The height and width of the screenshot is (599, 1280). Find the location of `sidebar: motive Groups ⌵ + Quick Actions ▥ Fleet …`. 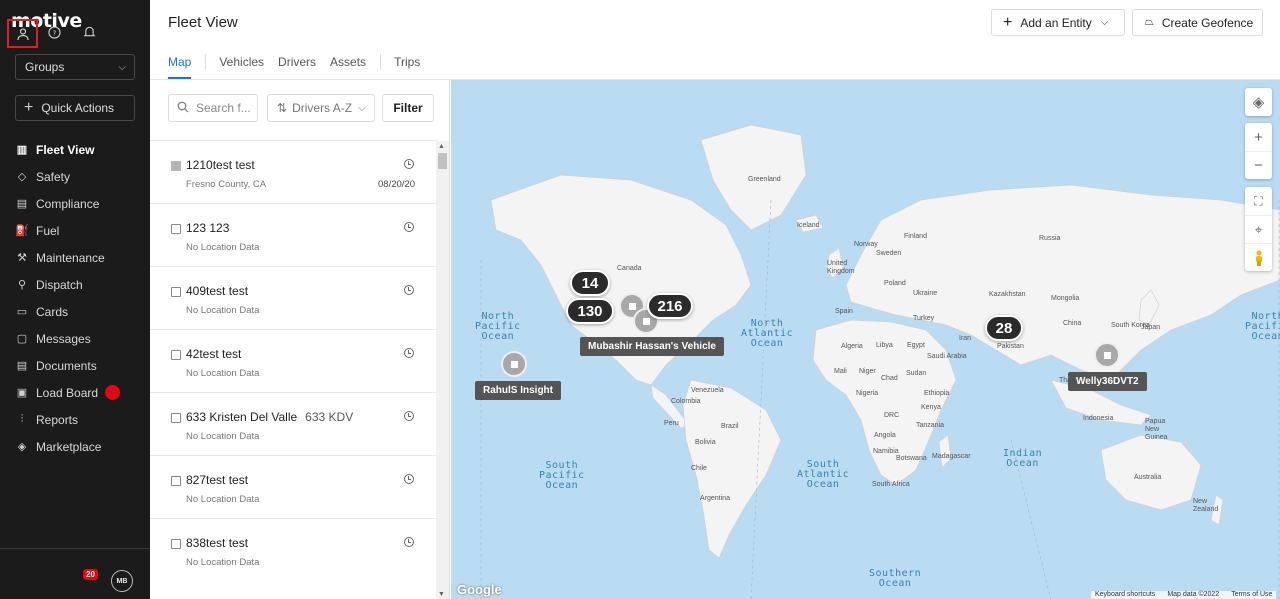

sidebar: motive Groups ⌵ + Quick Actions ▥ Fleet … is located at coordinates (75, 299).